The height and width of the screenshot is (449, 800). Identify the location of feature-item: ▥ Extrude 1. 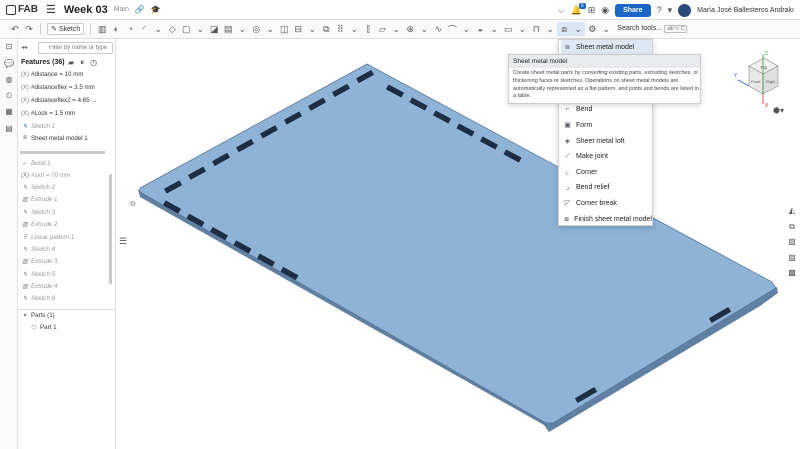
(39, 199).